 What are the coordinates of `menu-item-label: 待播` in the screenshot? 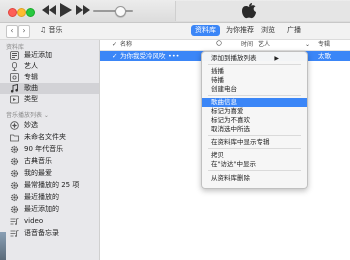 It's located at (217, 80).